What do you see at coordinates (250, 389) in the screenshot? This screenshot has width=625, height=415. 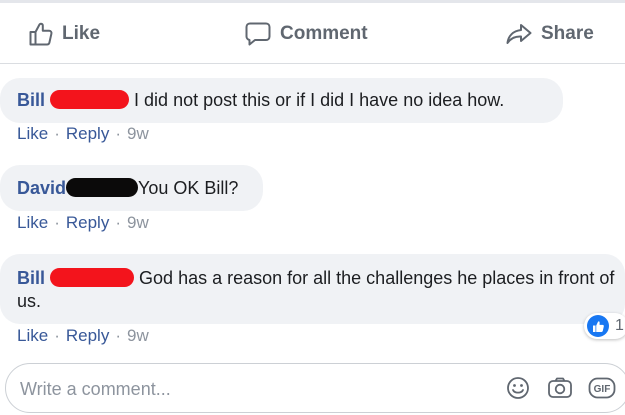 I see `comment-input` at bounding box center [250, 389].